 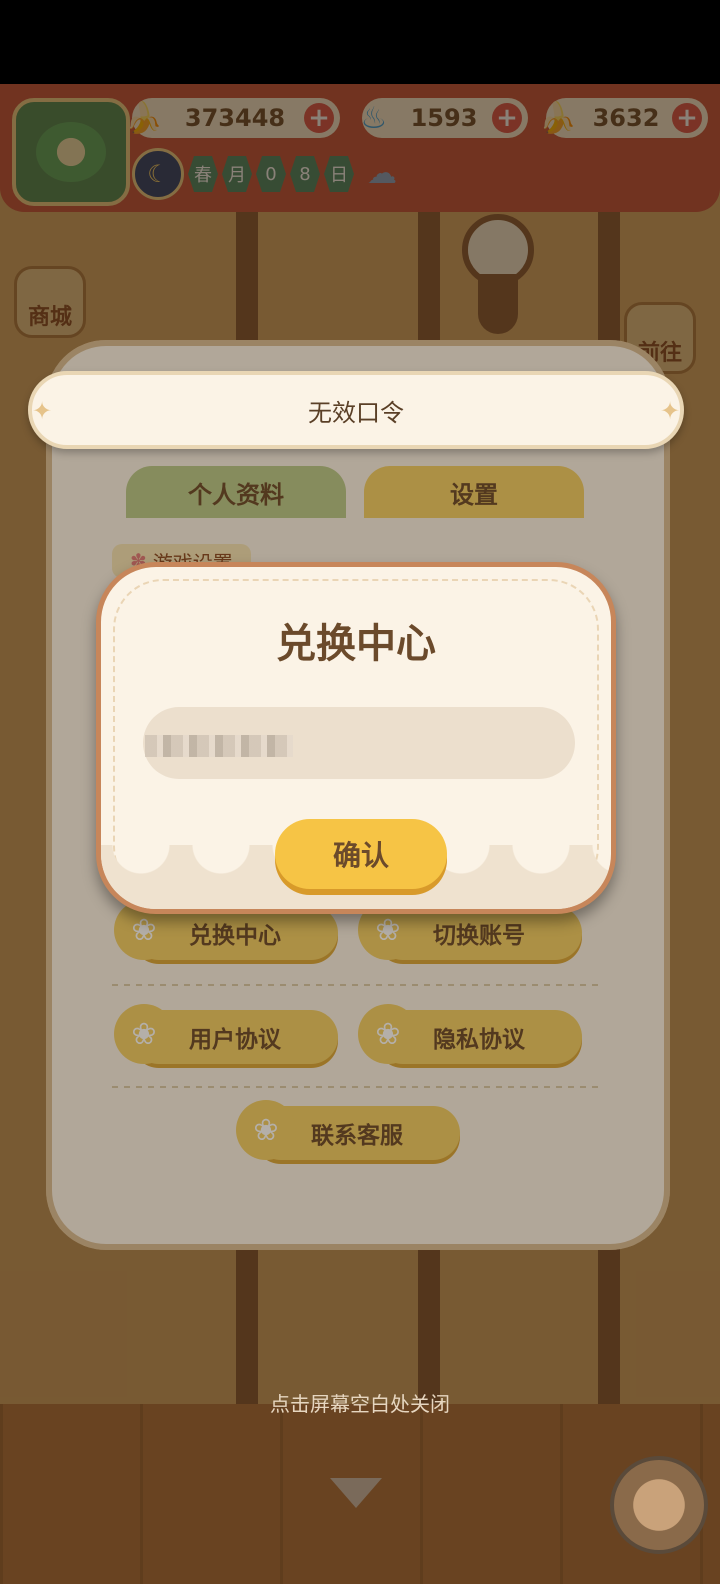 I want to click on confirm-button: 确认, so click(x=361, y=854).